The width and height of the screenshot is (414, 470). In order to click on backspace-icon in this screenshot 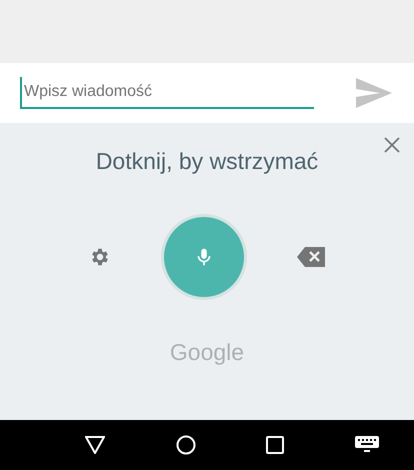, I will do `click(311, 257)`.